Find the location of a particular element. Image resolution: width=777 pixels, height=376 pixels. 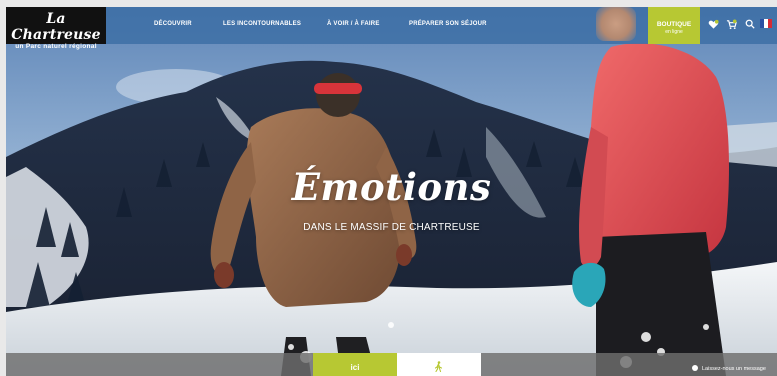

search-icon is located at coordinates (749, 25).